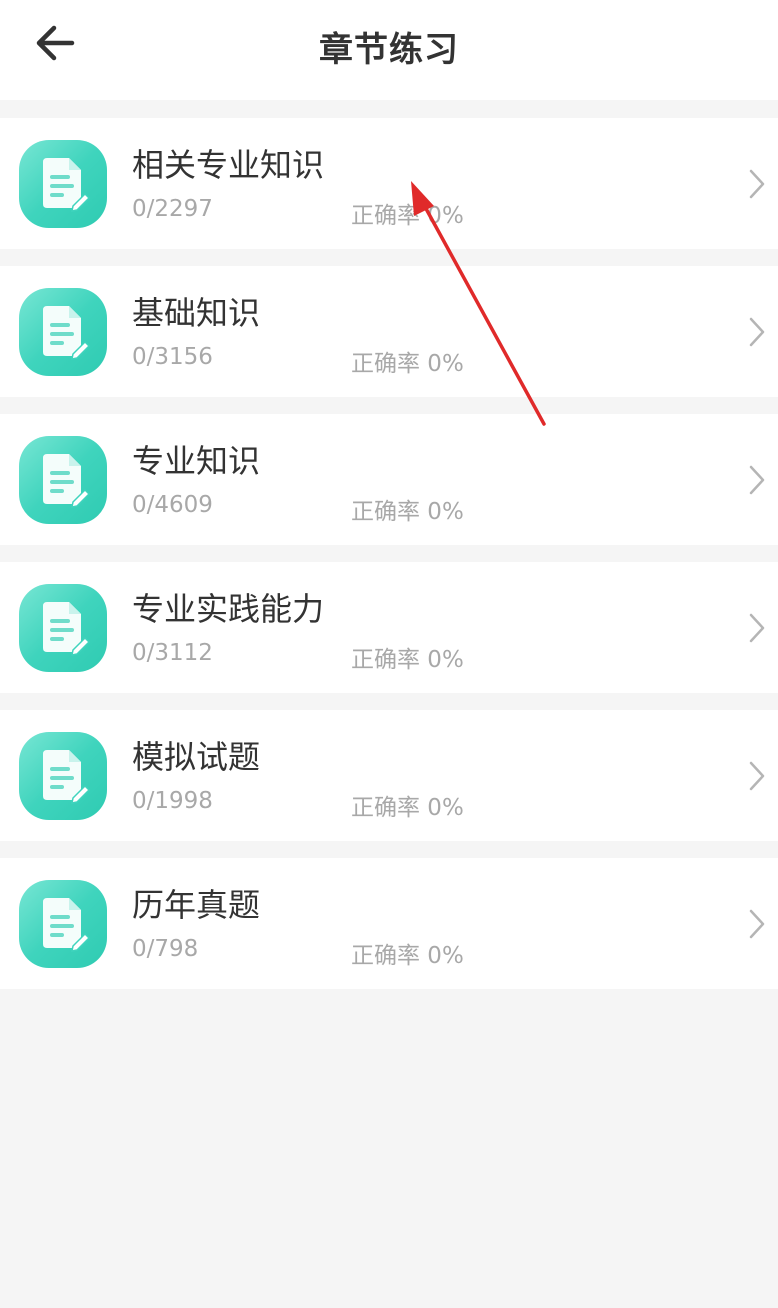 The image size is (778, 1308). What do you see at coordinates (389, 923) in the screenshot?
I see `list-item: 历年真题 0/798 正确率 0%` at bounding box center [389, 923].